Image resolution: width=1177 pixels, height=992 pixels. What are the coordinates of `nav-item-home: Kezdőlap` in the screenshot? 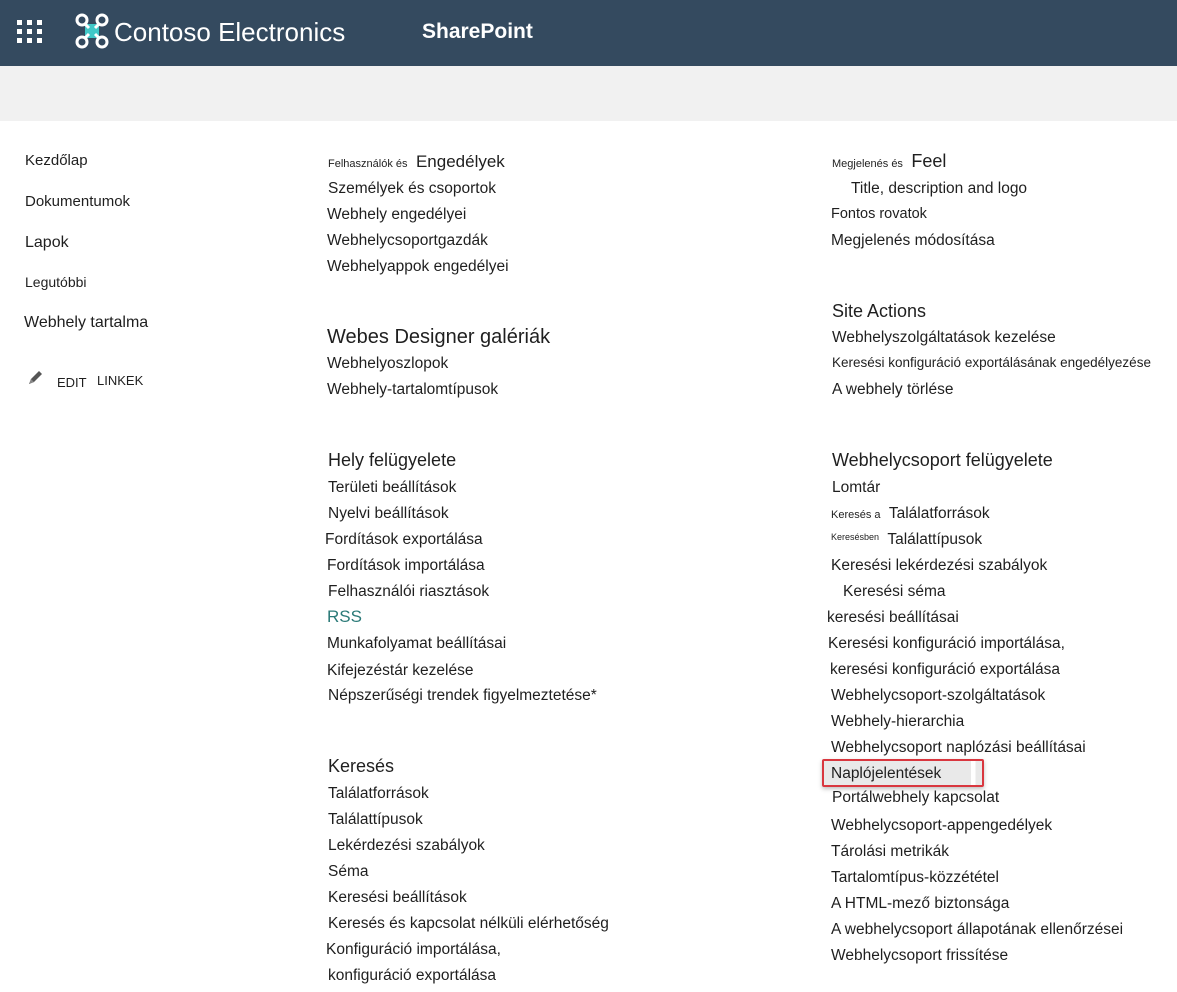 It's located at (56, 160).